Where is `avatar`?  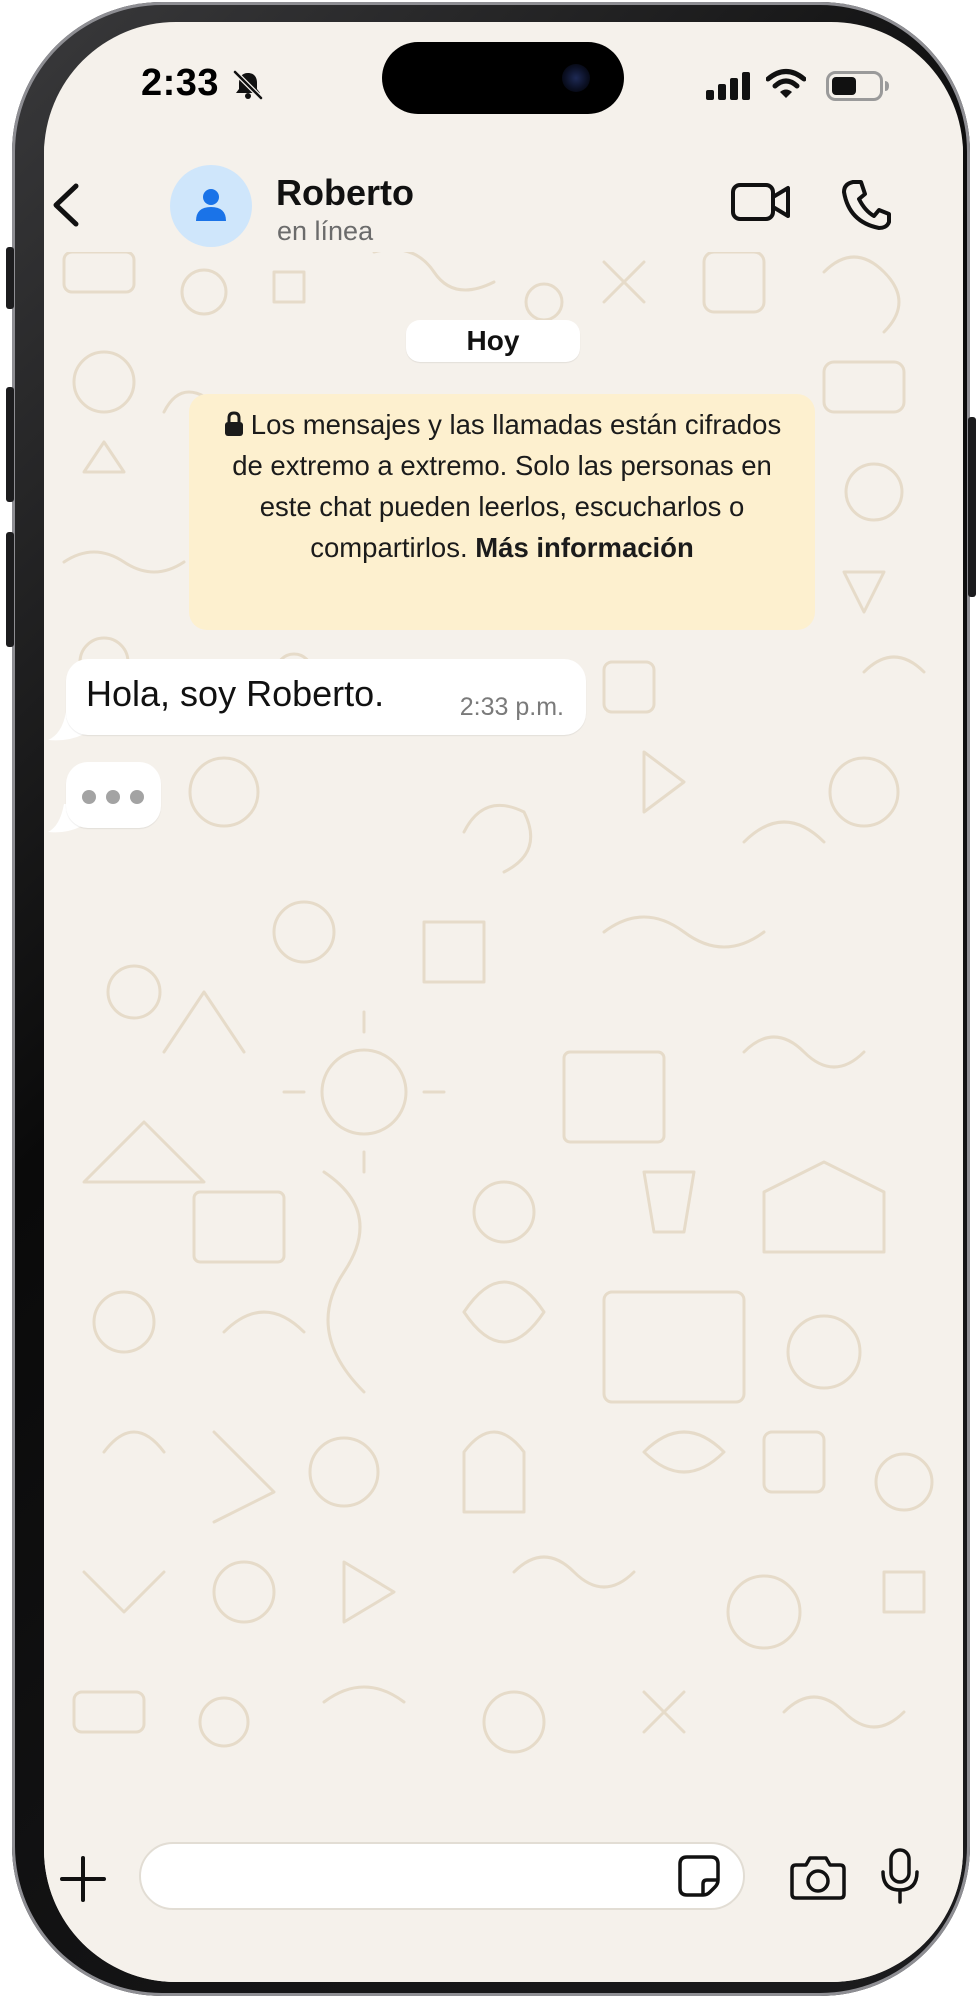 avatar is located at coordinates (211, 206).